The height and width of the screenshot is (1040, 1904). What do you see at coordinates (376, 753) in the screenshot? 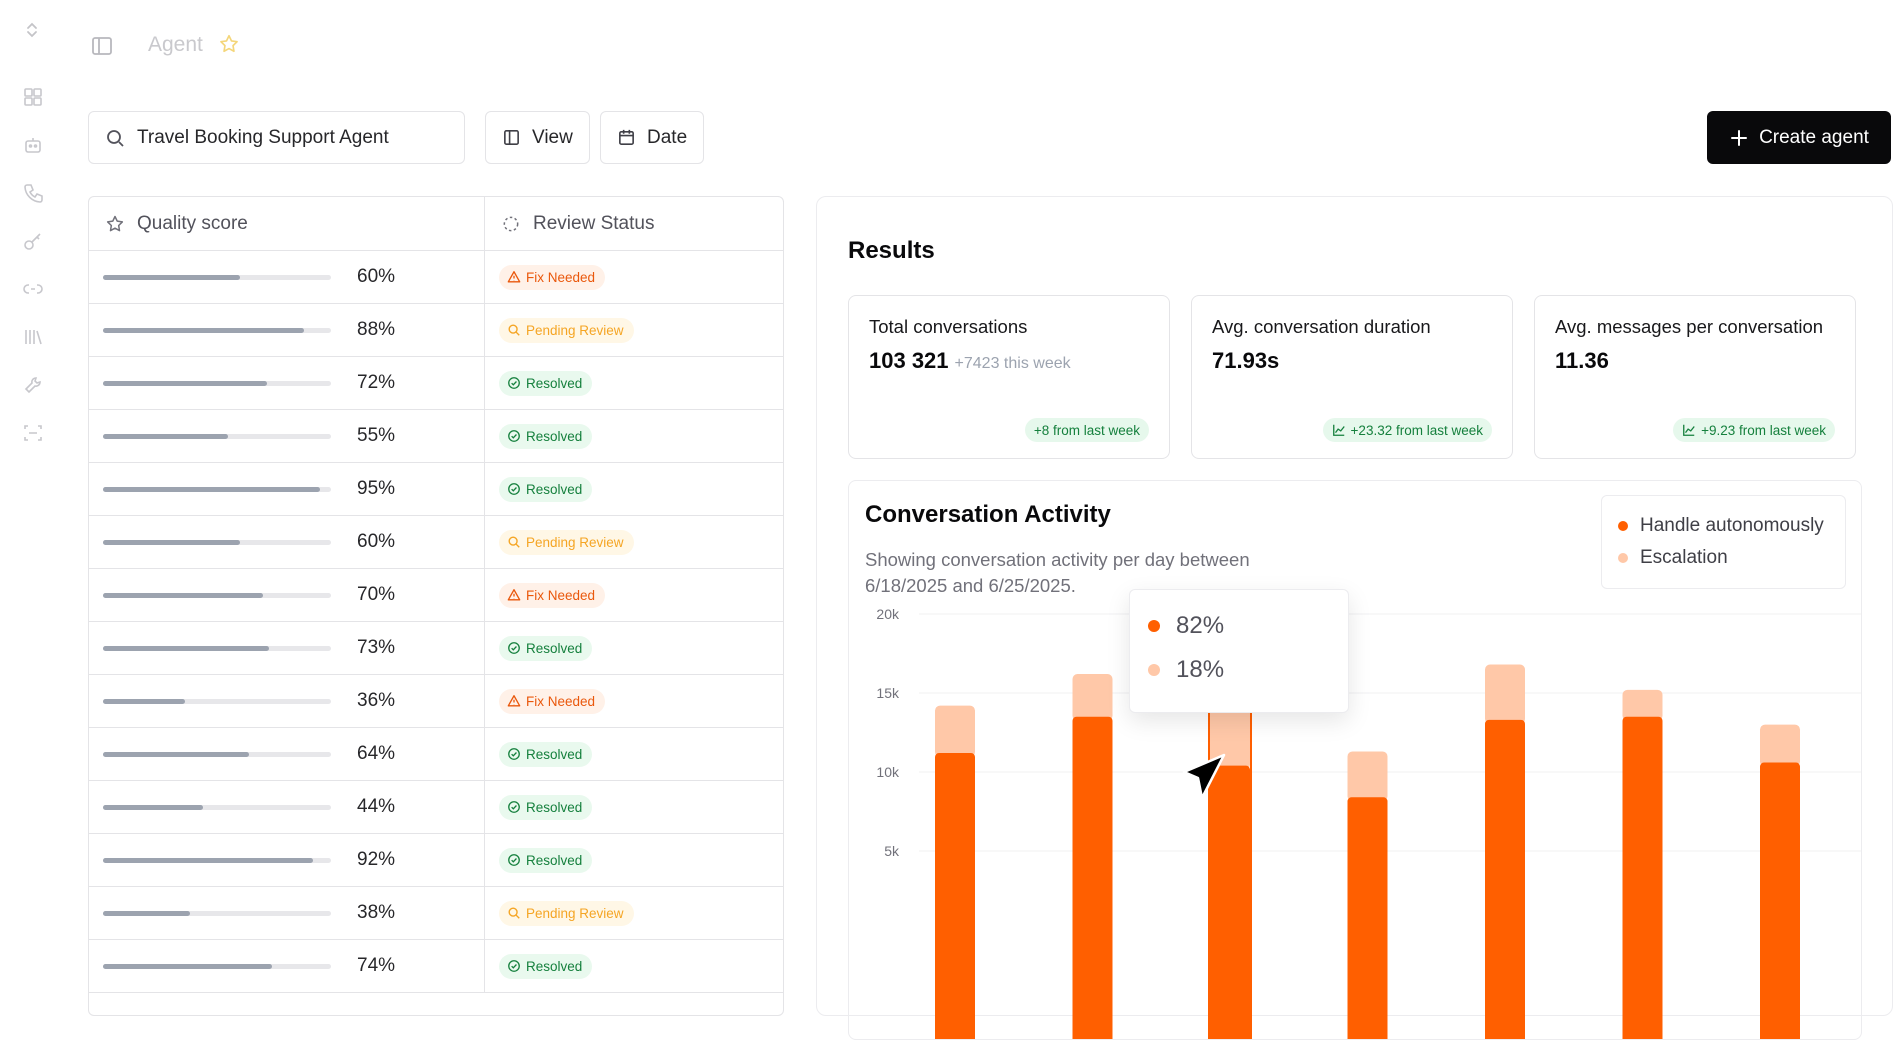
I see `quality-score-value: 64%` at bounding box center [376, 753].